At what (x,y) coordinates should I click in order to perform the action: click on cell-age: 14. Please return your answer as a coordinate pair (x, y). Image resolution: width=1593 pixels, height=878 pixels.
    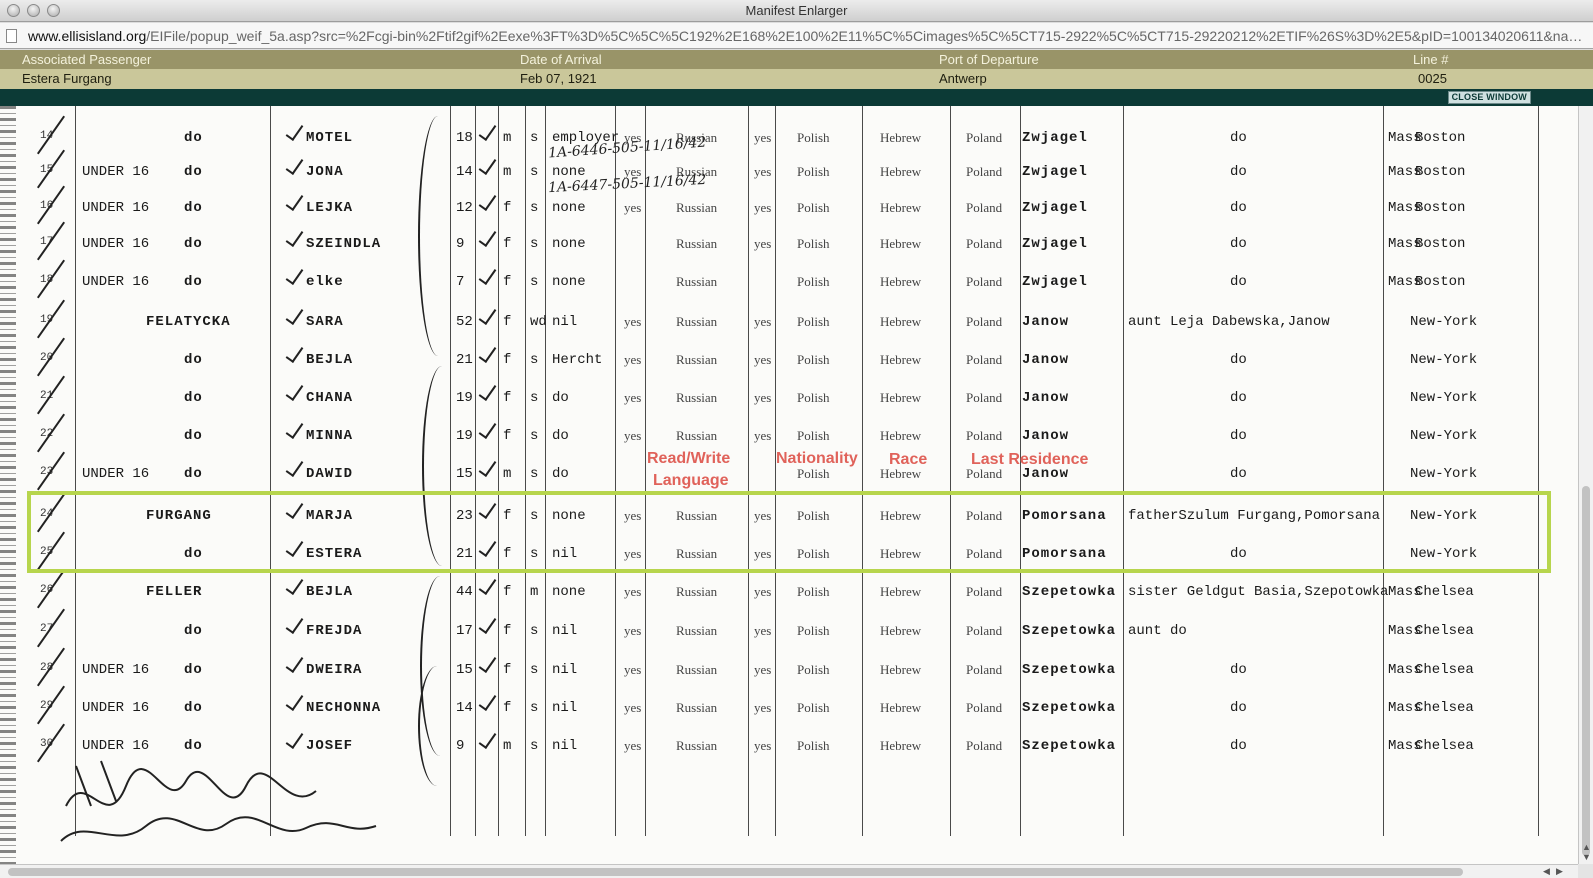
    Looking at the image, I should click on (464, 172).